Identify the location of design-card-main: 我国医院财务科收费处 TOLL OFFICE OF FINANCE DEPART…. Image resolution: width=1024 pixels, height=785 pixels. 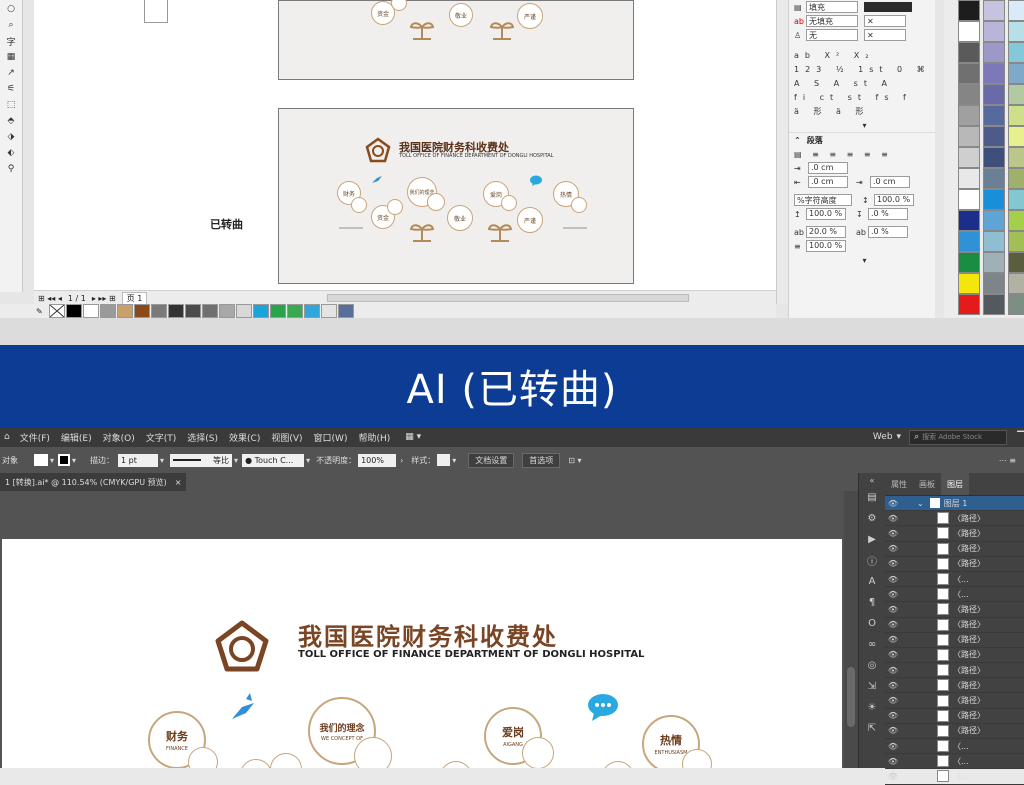
(456, 196).